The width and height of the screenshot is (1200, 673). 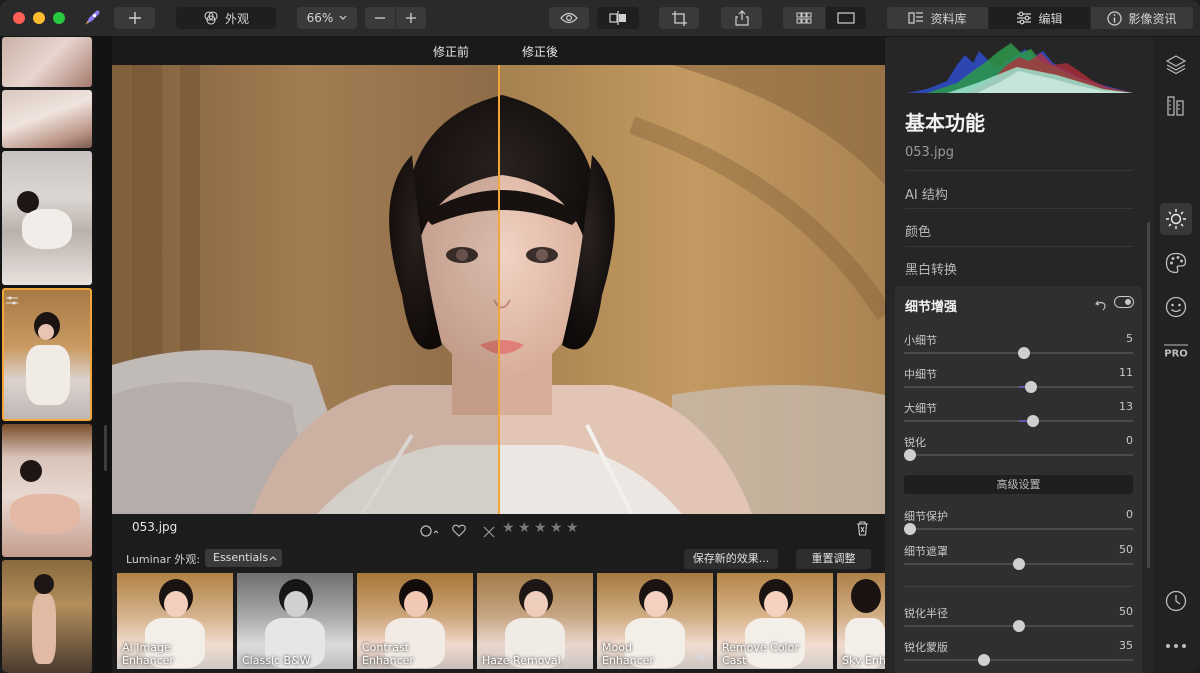 What do you see at coordinates (1018, 626) in the screenshot?
I see `sharpen-radius-slider` at bounding box center [1018, 626].